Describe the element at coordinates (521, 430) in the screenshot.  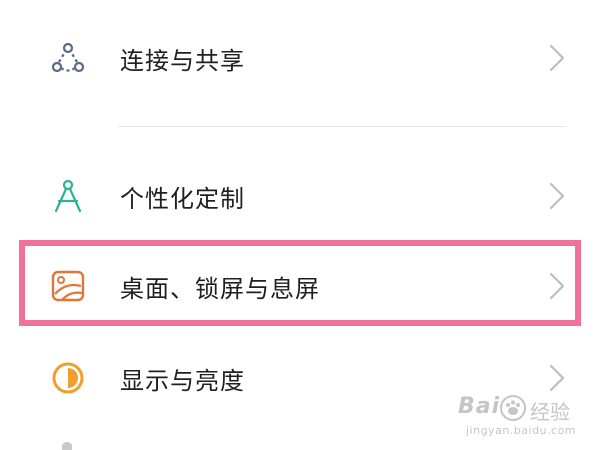
I see `watermark-url: jingyan.baidu.com` at that location.